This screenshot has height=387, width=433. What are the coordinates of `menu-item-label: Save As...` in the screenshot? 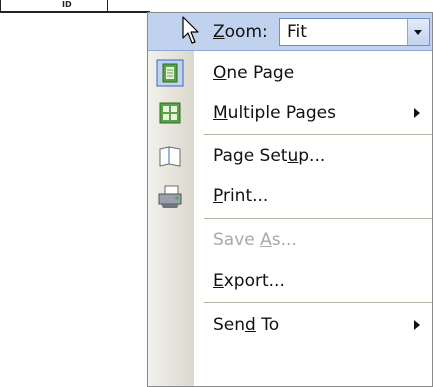 It's located at (255, 240).